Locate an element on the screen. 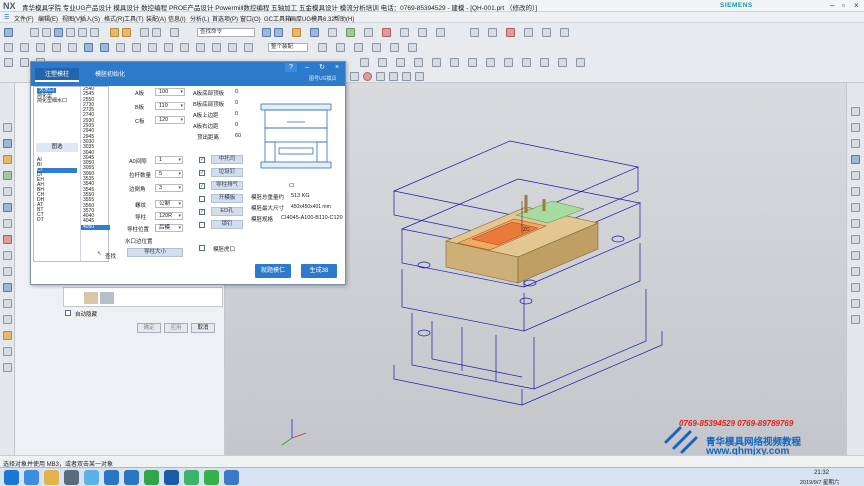  render-icon is located at coordinates (332, 32).